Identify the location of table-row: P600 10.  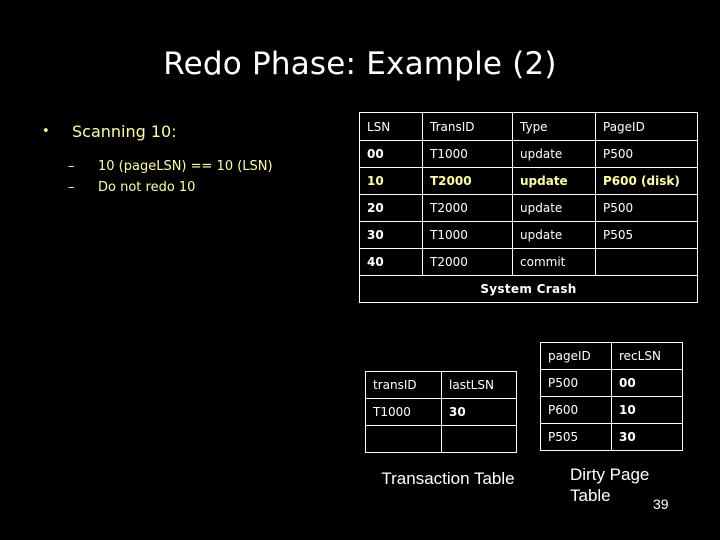
(611, 410).